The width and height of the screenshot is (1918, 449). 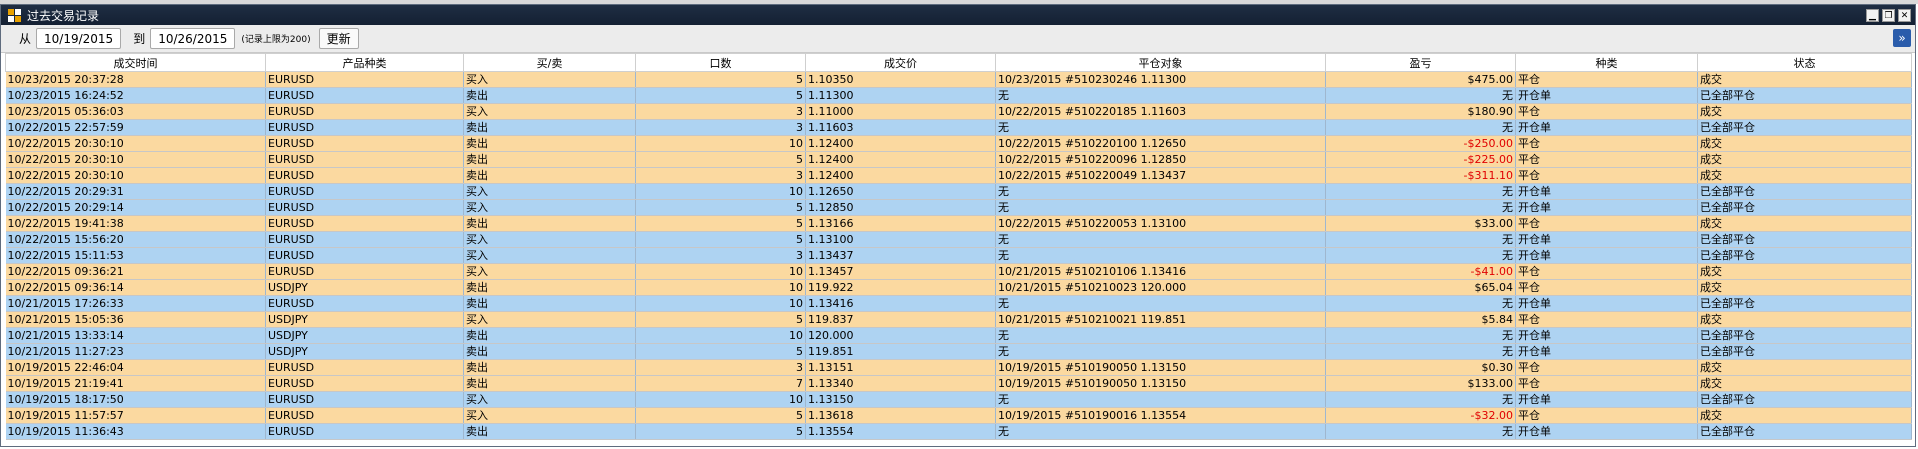 I want to click on from-date-field: 10/19/2015, so click(x=79, y=38).